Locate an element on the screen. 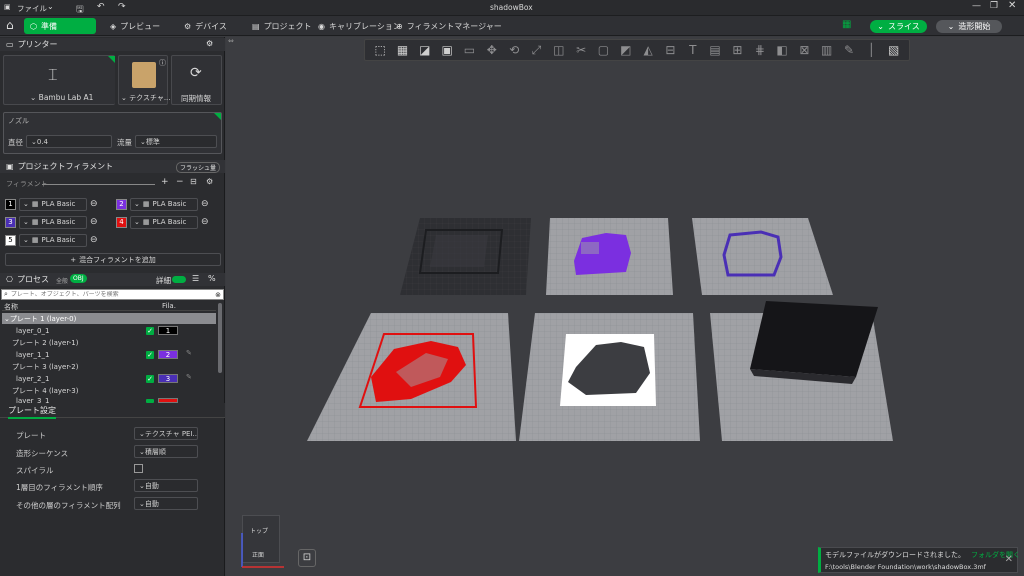 This screenshot has width=1024, height=576. measure-icon: ⊟ is located at coordinates (670, 50).